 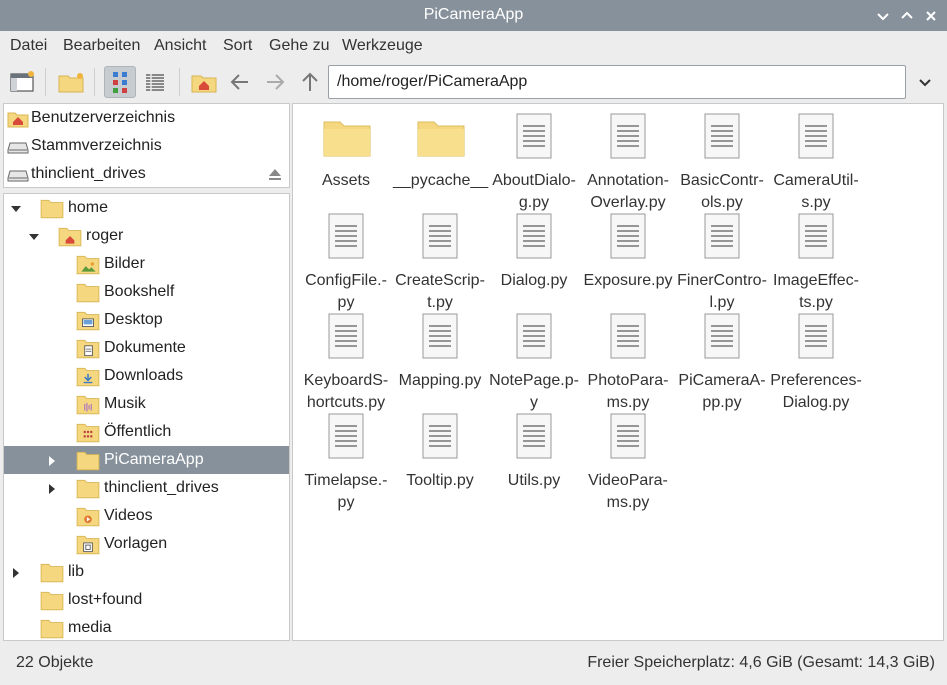 I want to click on file-name-line: CameraUtil-, so click(x=816, y=180).